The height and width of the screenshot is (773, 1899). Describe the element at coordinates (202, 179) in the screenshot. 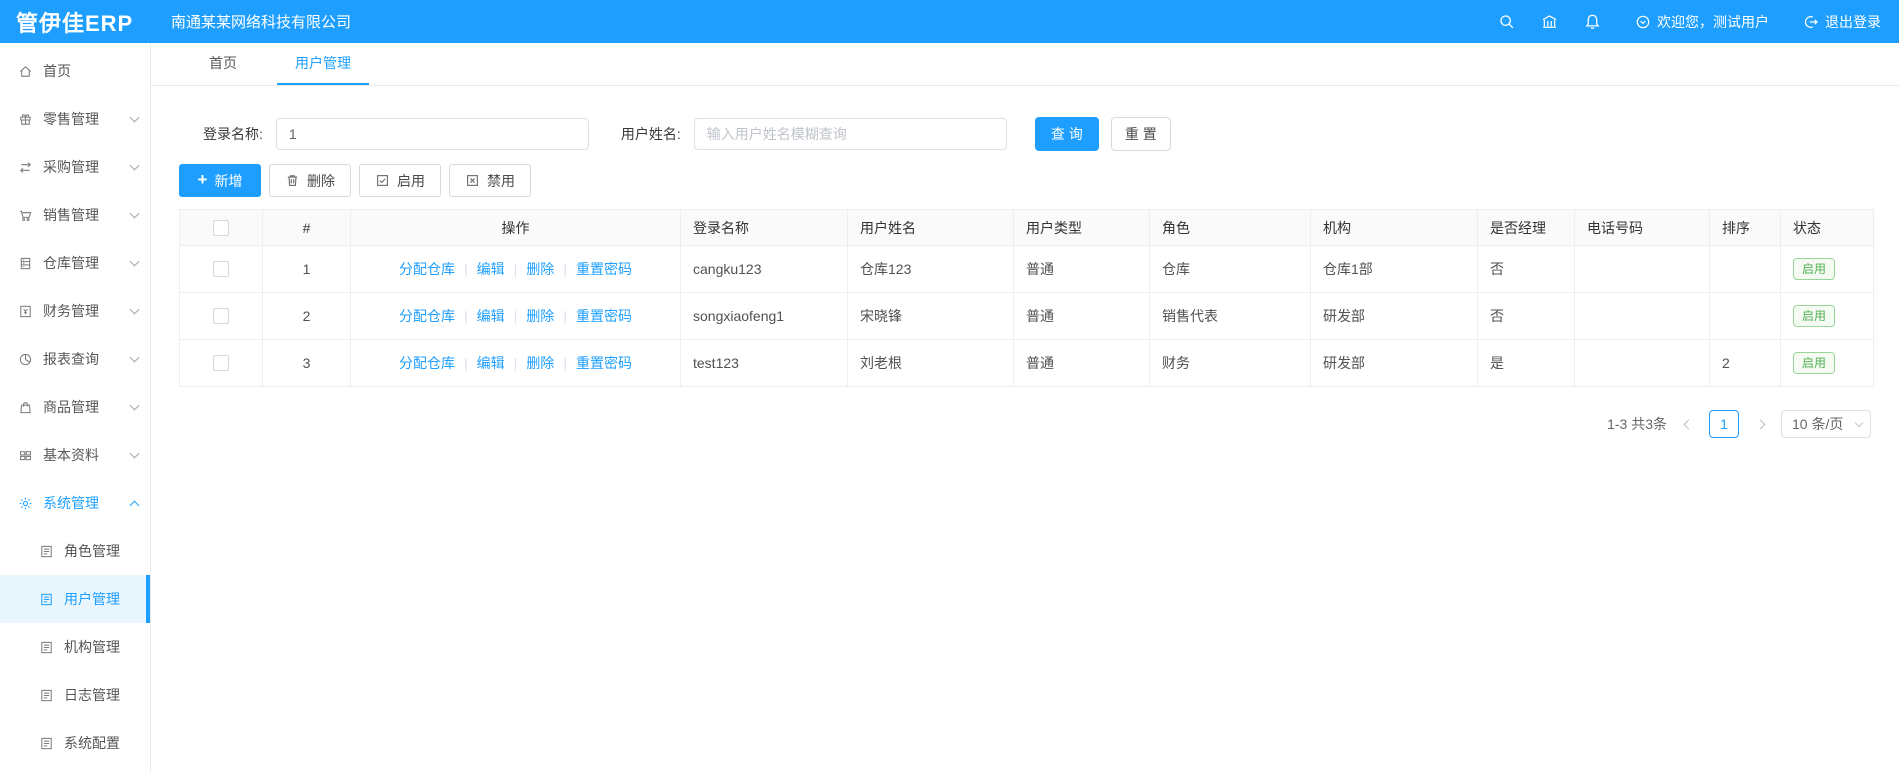

I see `plus-icon: +` at that location.